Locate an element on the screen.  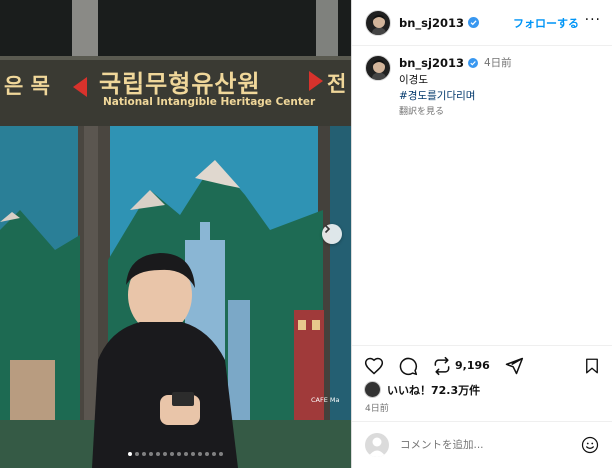
current-user-avatar is located at coordinates (377, 445).